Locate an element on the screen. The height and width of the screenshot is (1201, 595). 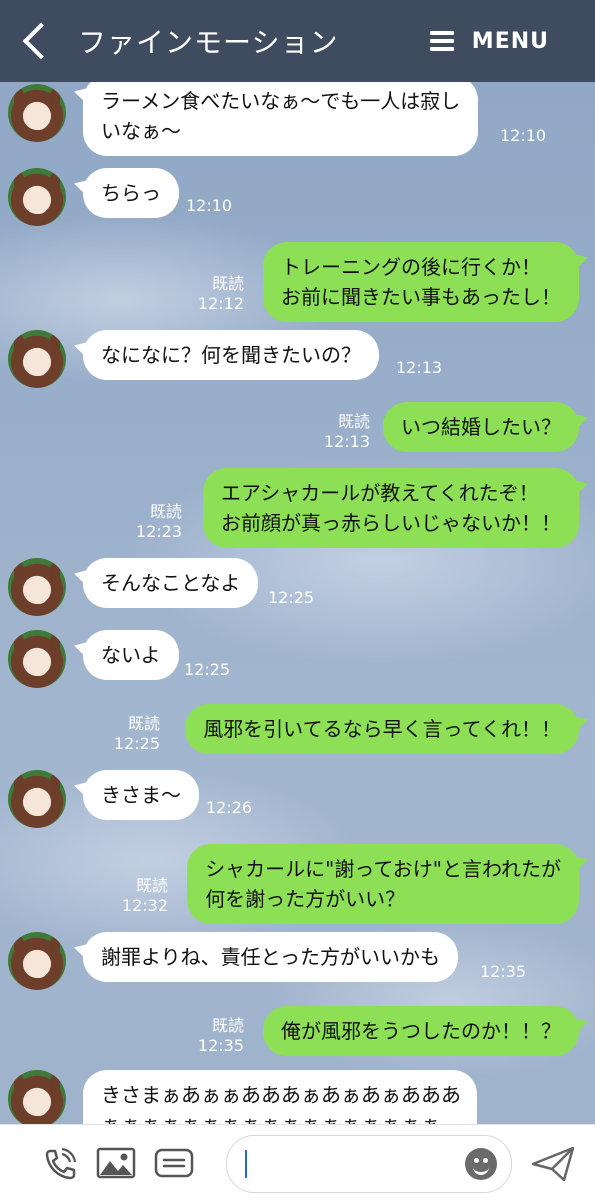
emoji-icon is located at coordinates (481, 1164).